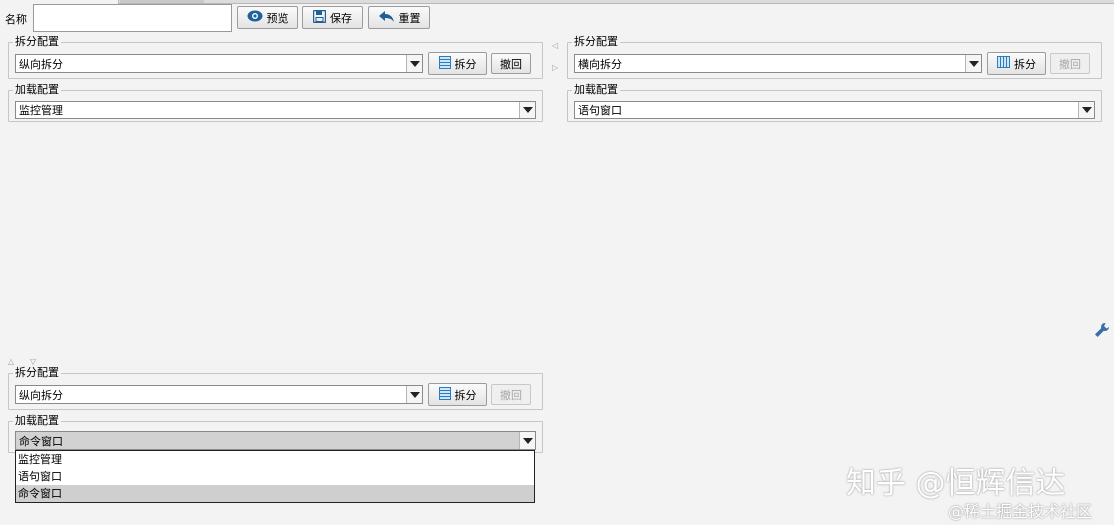 The height and width of the screenshot is (525, 1114). I want to click on reset-button: 重置, so click(399, 17).